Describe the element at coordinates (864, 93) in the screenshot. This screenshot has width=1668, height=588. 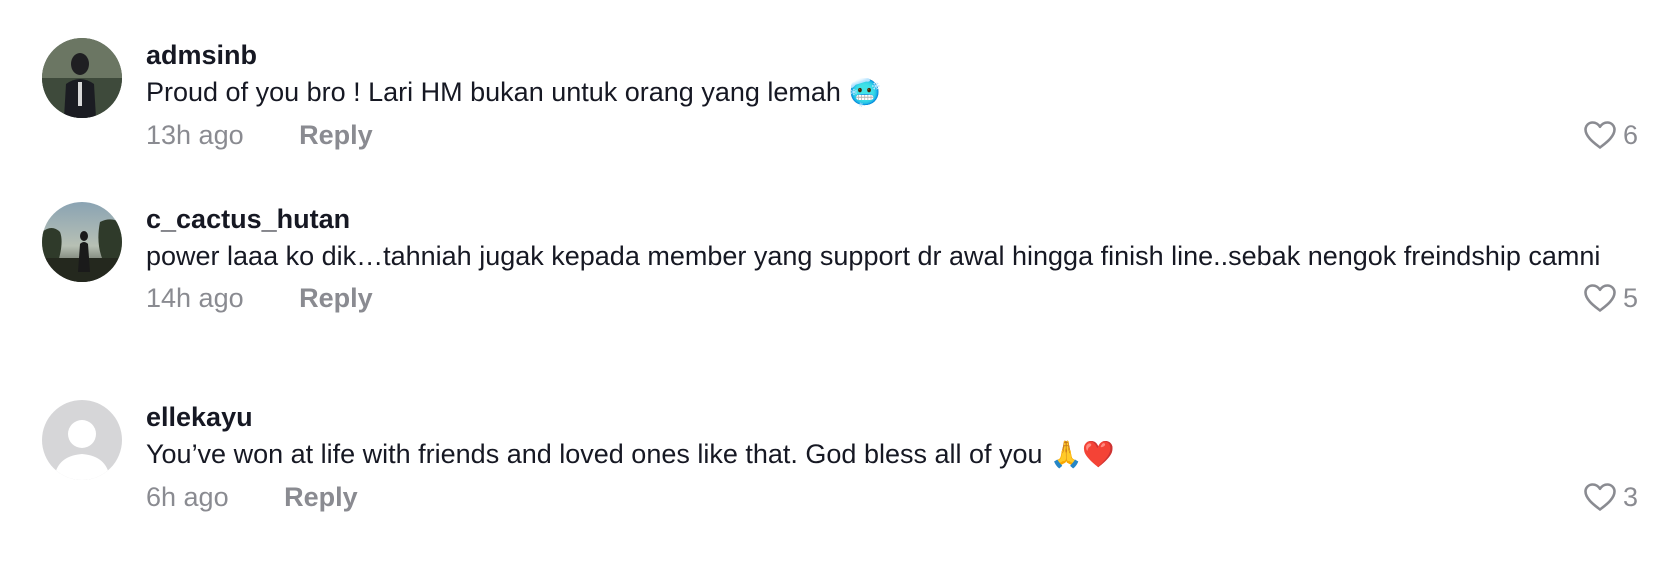
I see `cold-face-emoji-icon: 🥶` at that location.